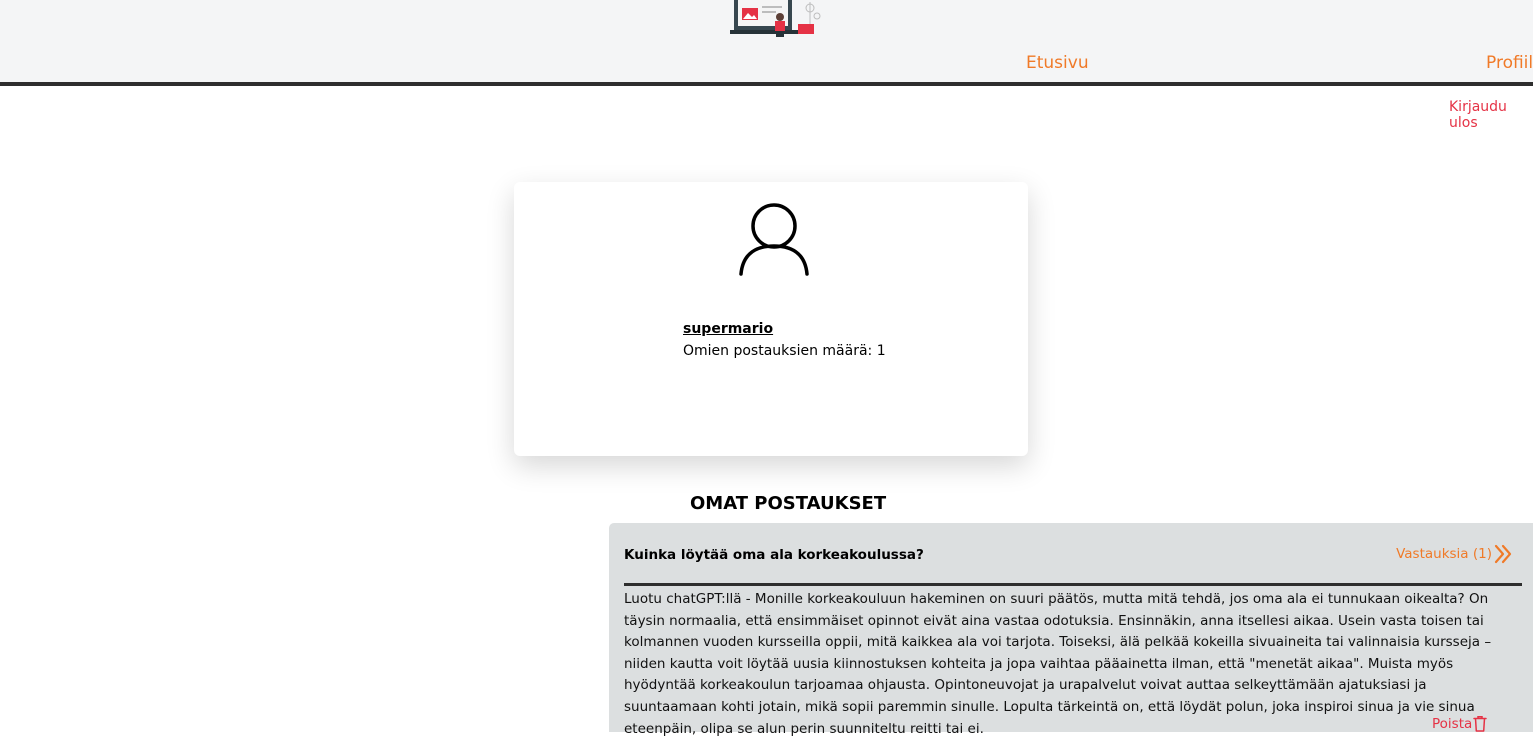 The height and width of the screenshot is (740, 1533). I want to click on replies-label: Vastauksia (1), so click(1444, 554).